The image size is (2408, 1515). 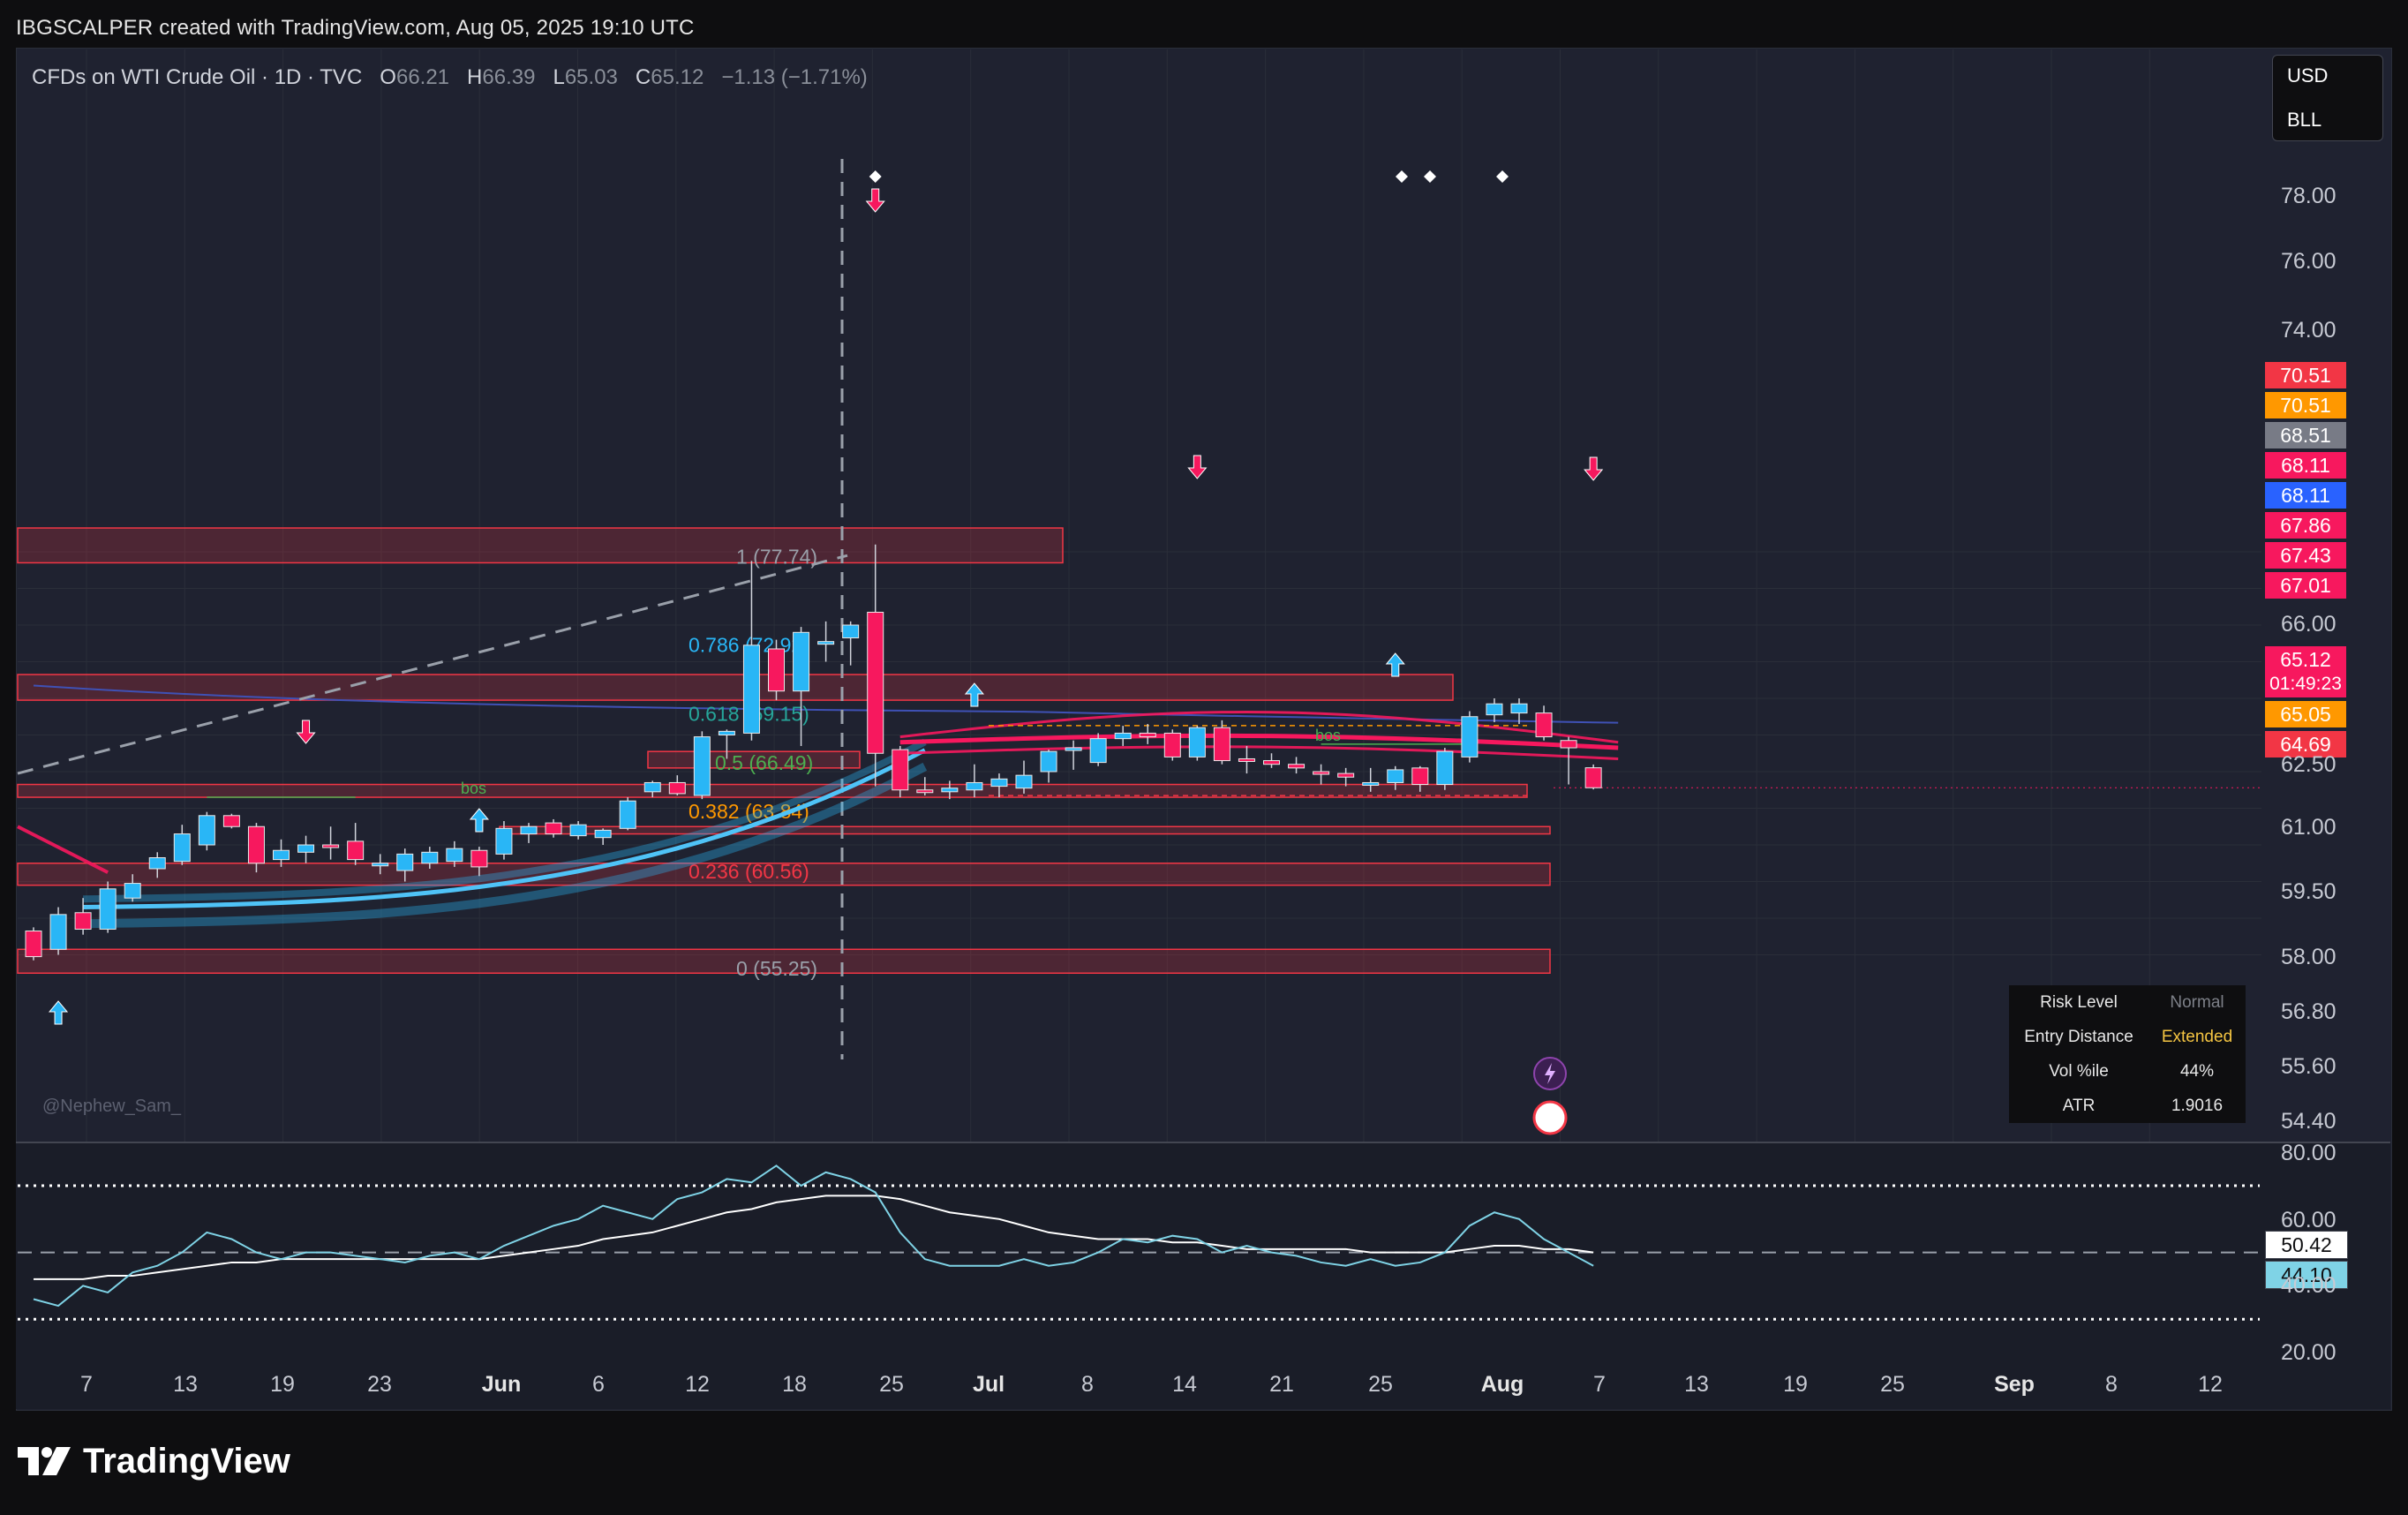 What do you see at coordinates (2079, 1105) in the screenshot?
I see `risk-key: ATR` at bounding box center [2079, 1105].